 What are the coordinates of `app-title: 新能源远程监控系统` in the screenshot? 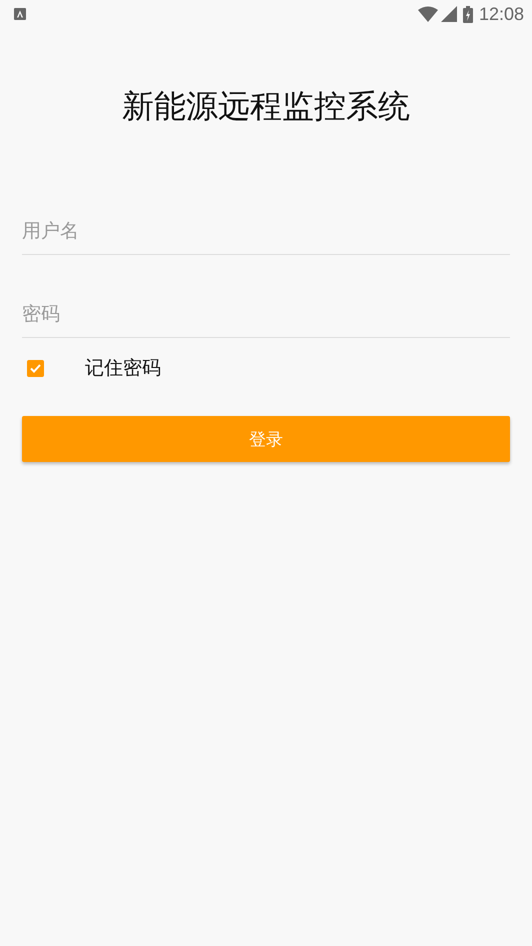 It's located at (266, 106).